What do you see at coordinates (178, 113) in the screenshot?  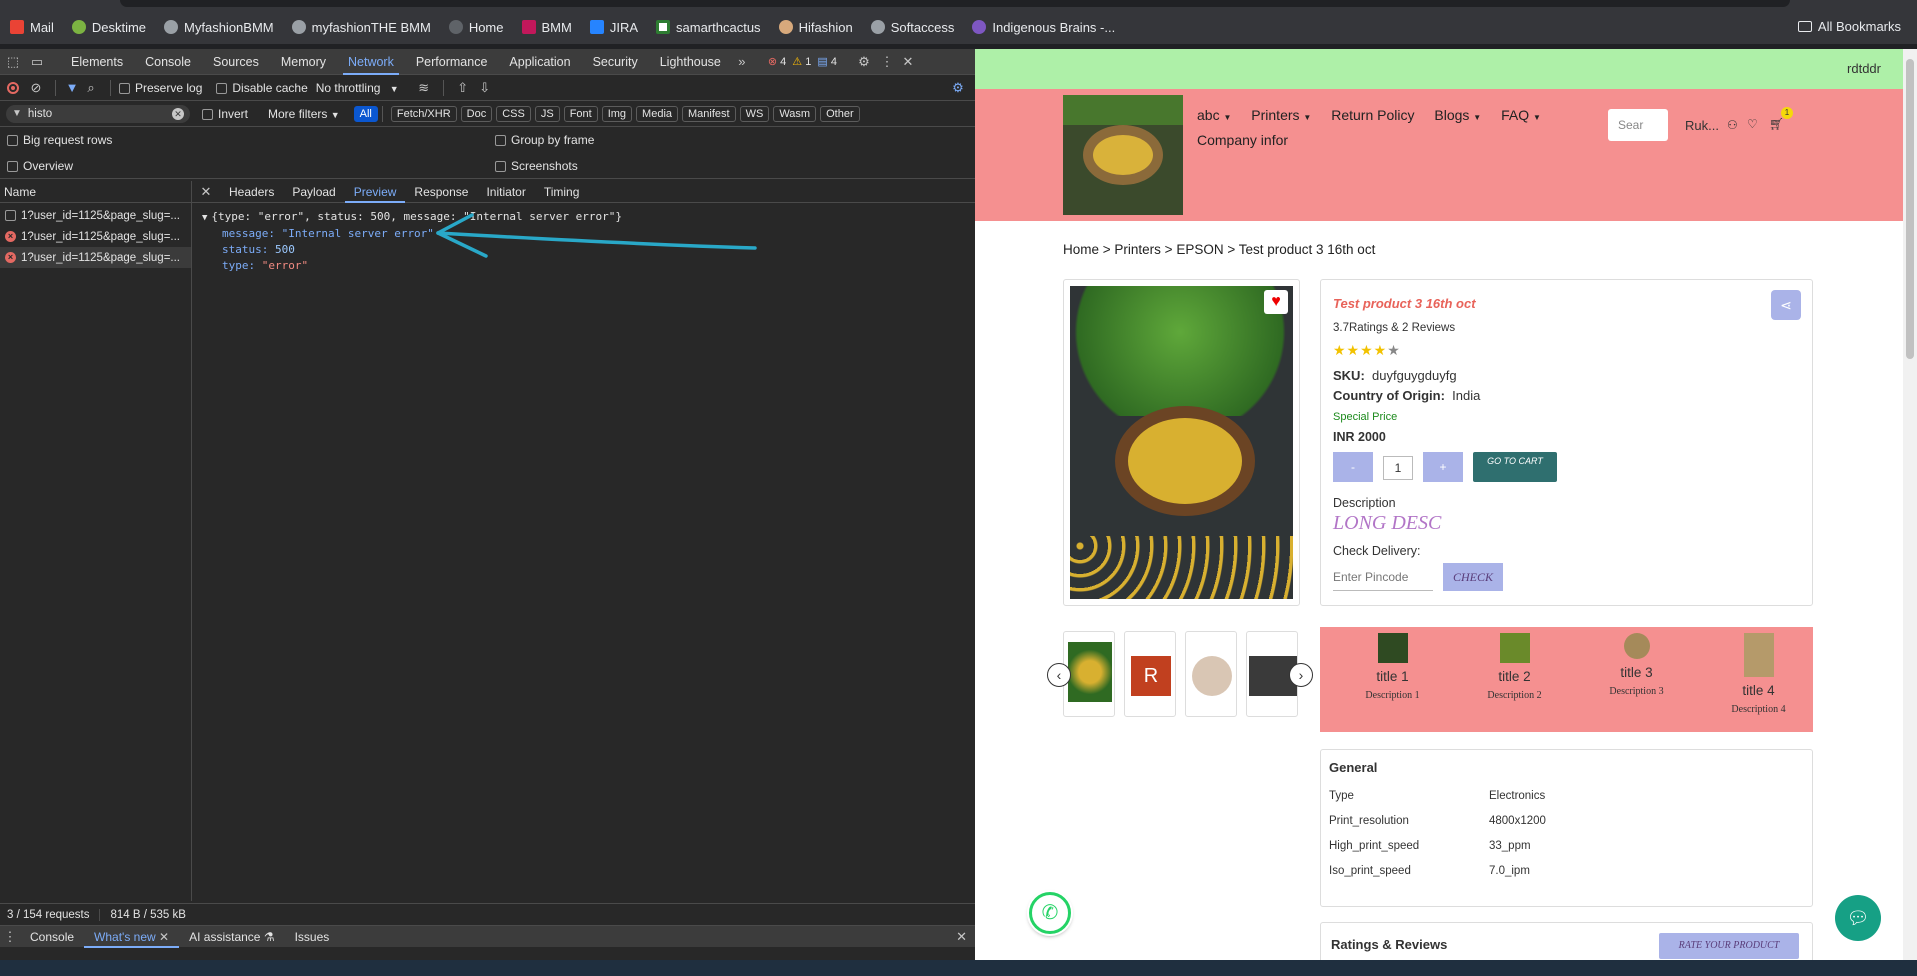 I see `clear-filter-icon: ✕` at bounding box center [178, 113].